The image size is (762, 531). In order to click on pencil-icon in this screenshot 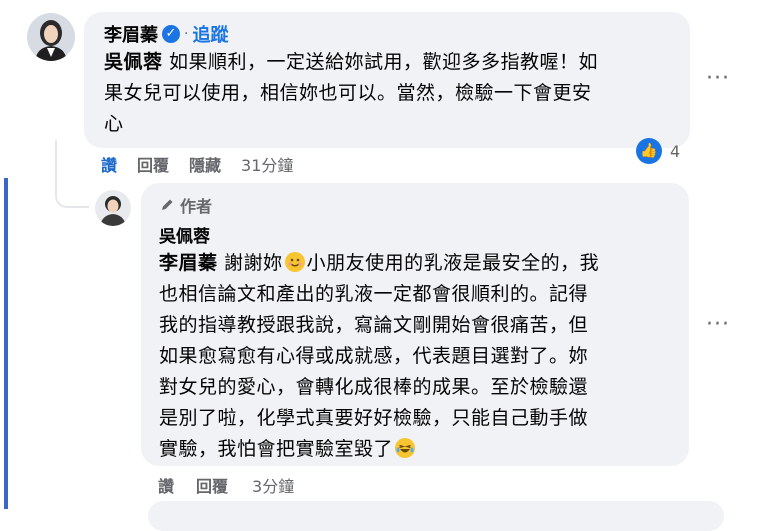, I will do `click(167, 205)`.